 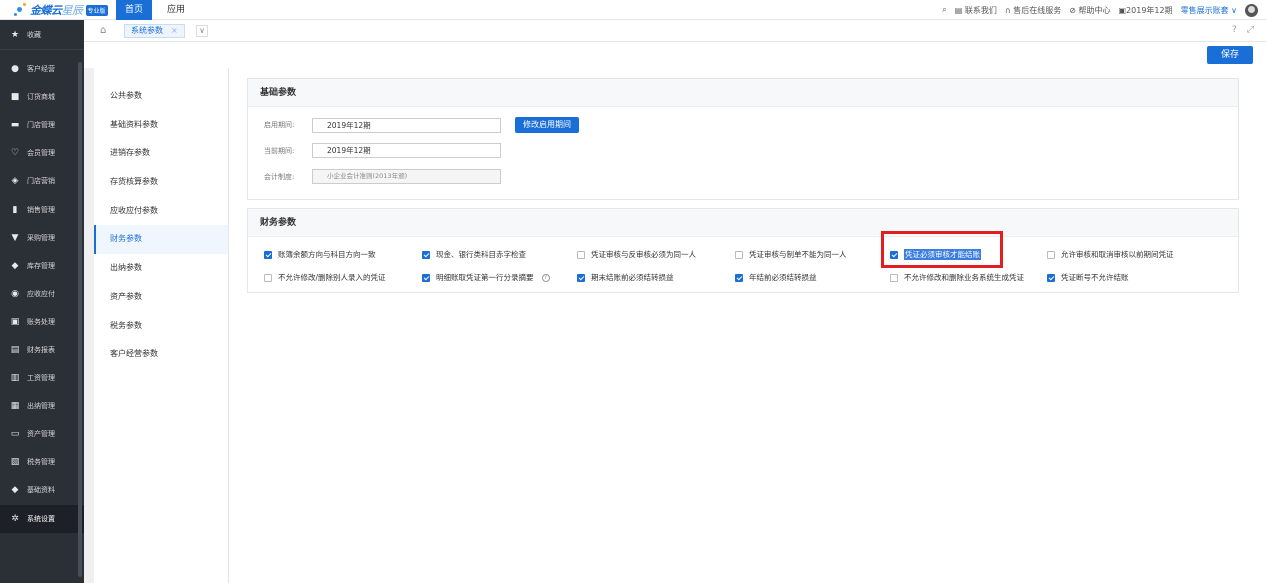 I want to click on sidebar-item-4: ◈ 门店营销, so click(x=42, y=181).